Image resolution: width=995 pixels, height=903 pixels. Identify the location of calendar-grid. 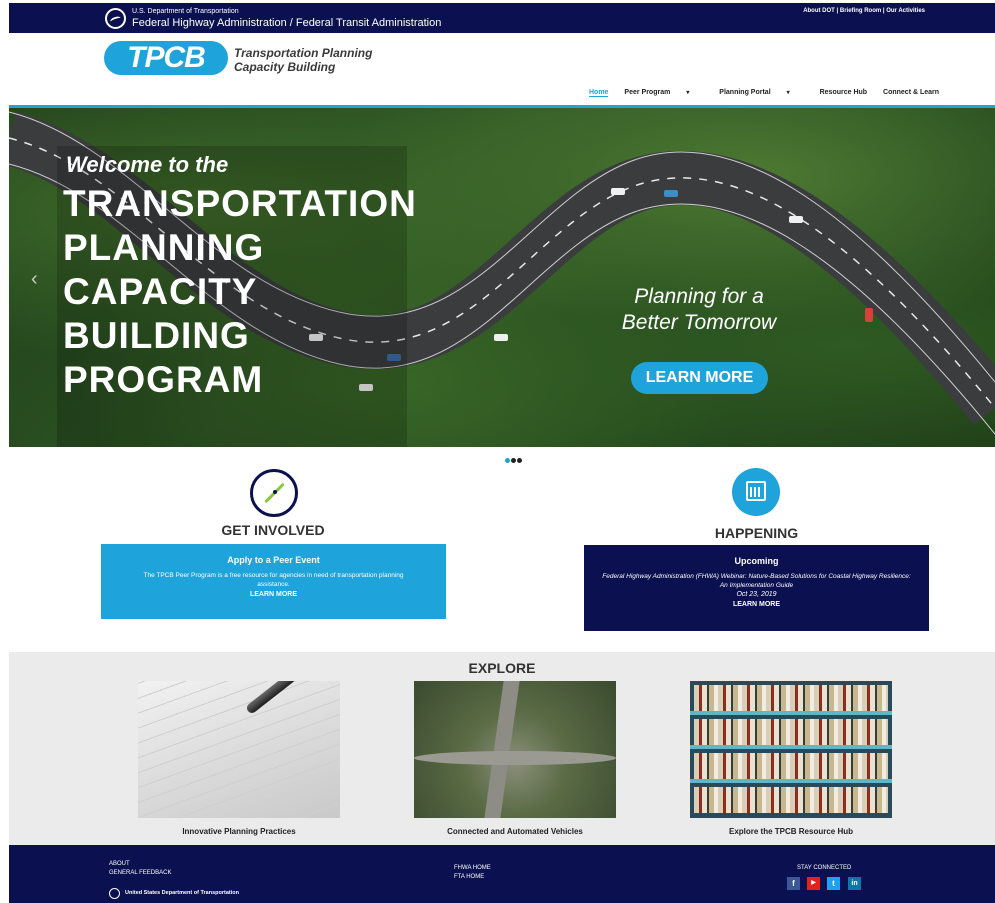
(756, 491).